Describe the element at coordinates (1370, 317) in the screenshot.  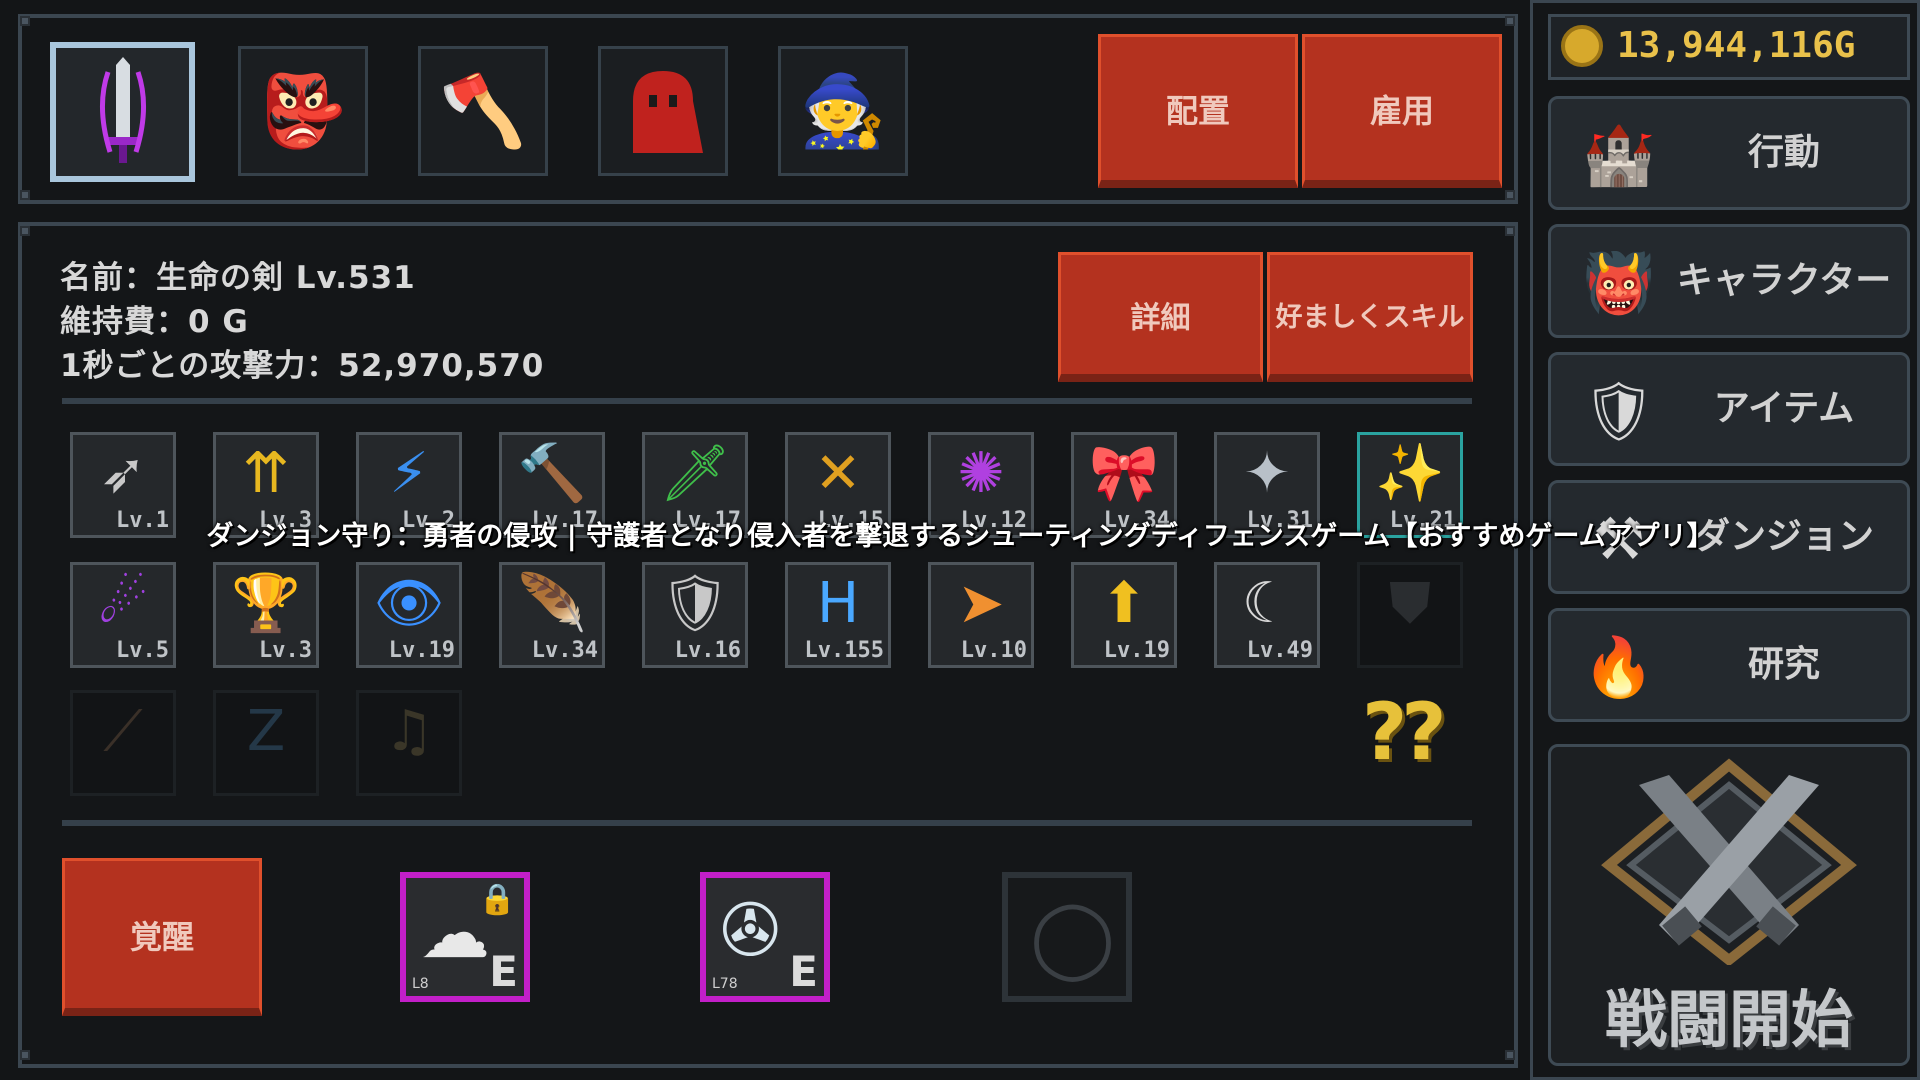
I see `preferred-skill-button: 好ましくスキル` at that location.